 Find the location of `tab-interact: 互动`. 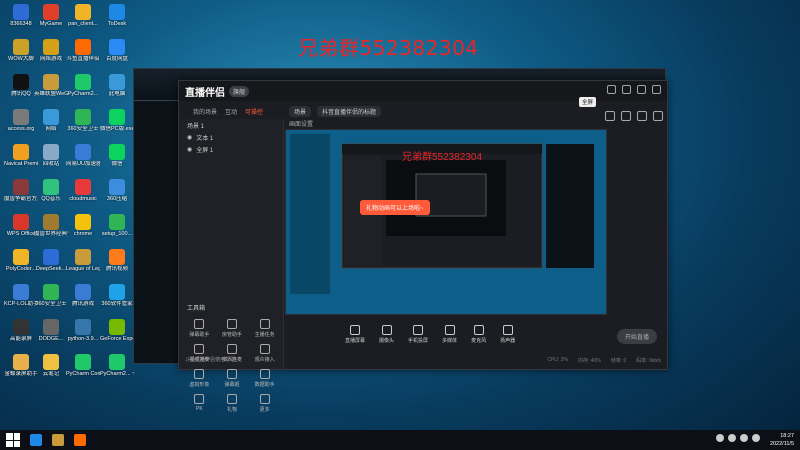

tab-interact: 互动 is located at coordinates (231, 111).